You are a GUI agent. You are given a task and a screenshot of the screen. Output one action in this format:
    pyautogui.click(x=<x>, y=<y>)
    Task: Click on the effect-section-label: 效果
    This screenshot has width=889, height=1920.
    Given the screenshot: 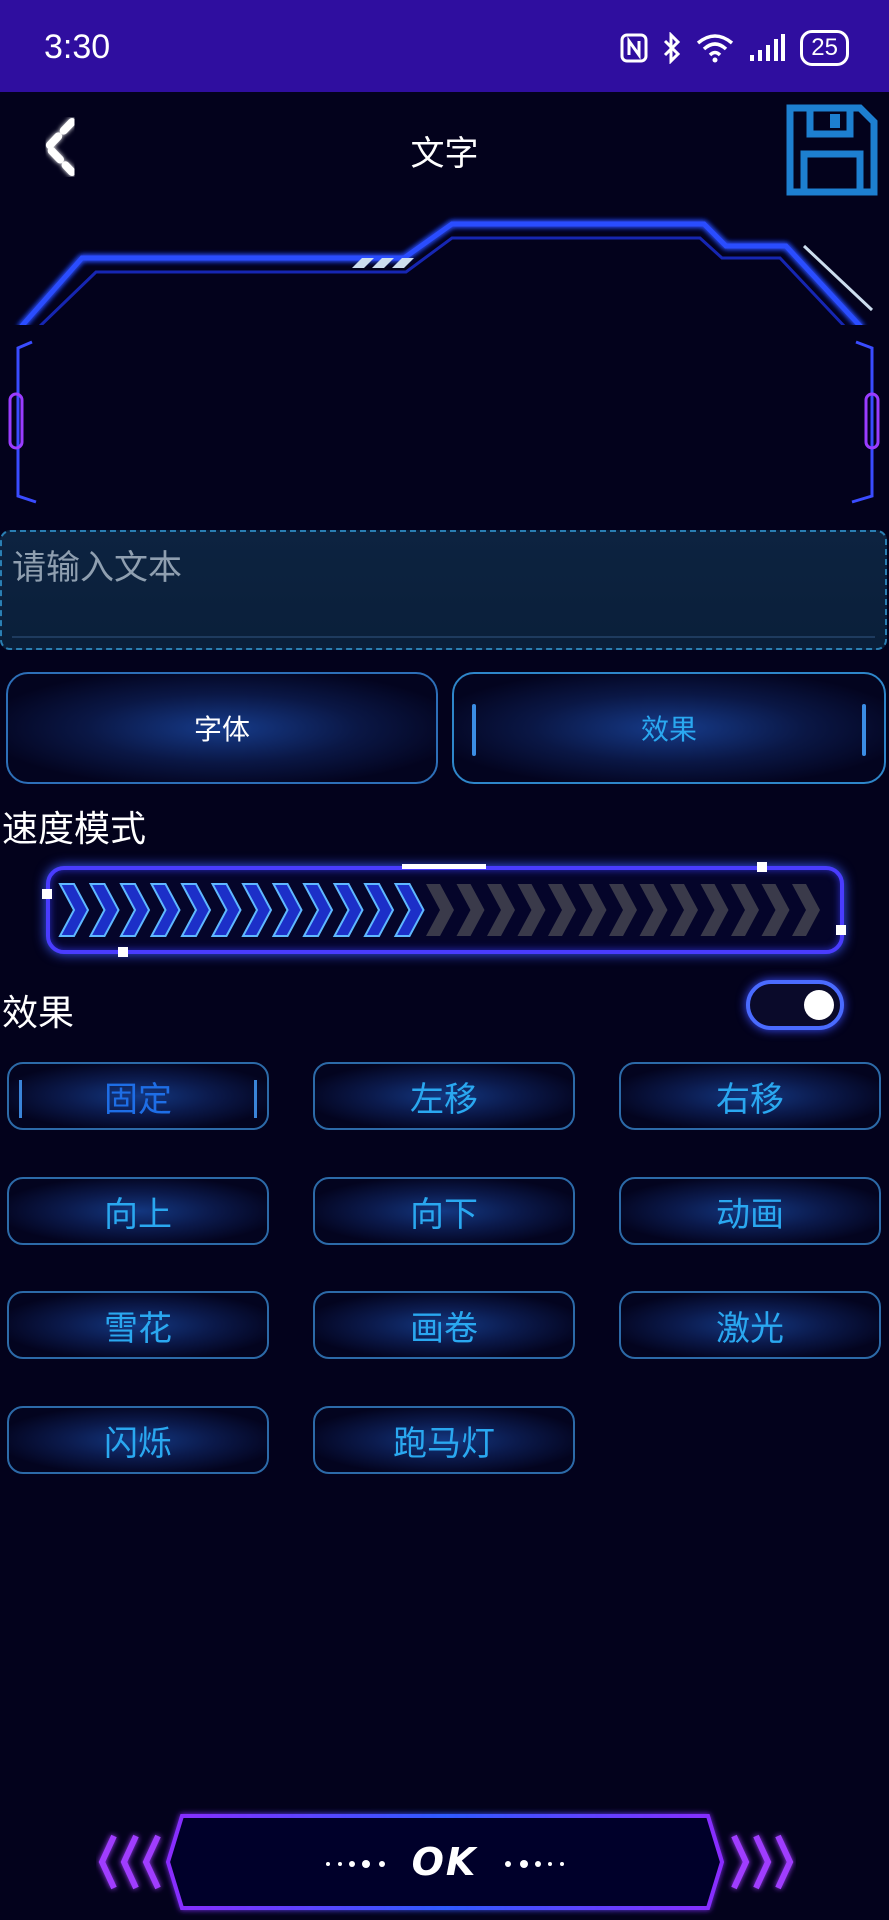 What is the action you would take?
    pyautogui.click(x=38, y=1013)
    